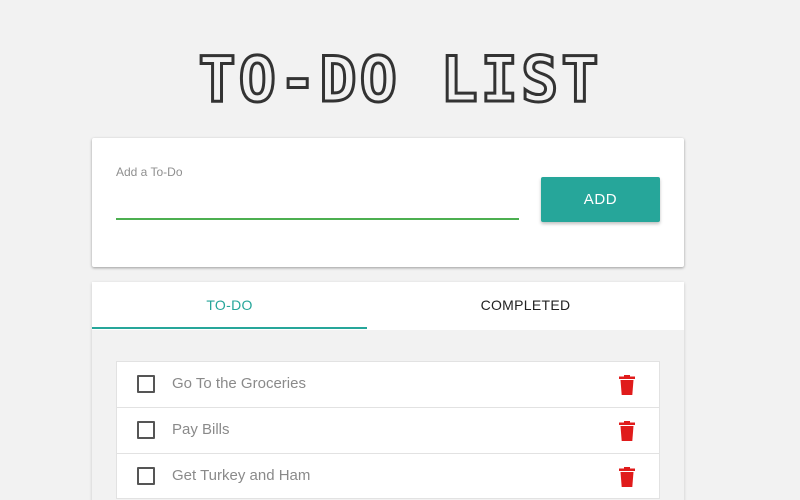  Describe the element at coordinates (149, 172) in the screenshot. I see `add-todo-label: Add a To-Do` at that location.